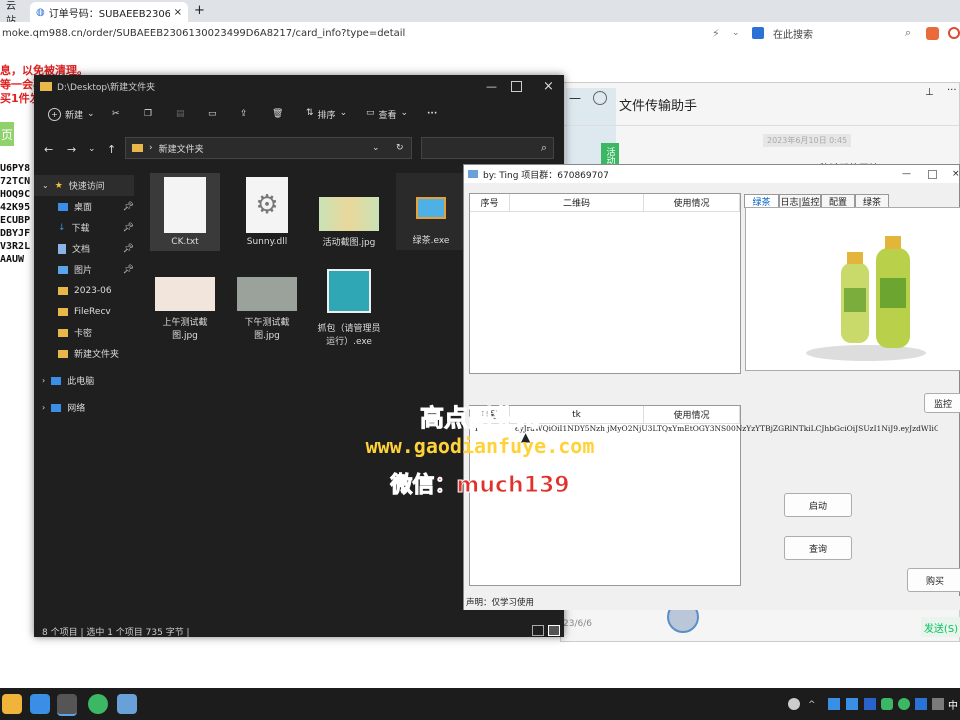  Describe the element at coordinates (277, 114) in the screenshot. I see `delete-icon: 🗑︎` at that location.